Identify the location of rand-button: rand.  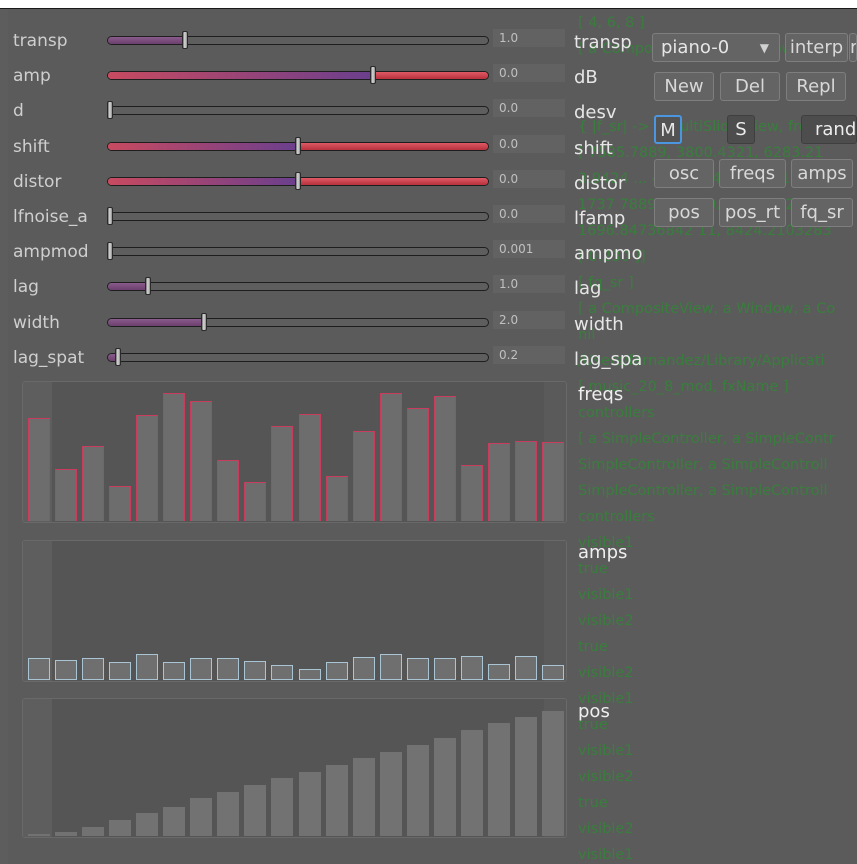
(829, 129).